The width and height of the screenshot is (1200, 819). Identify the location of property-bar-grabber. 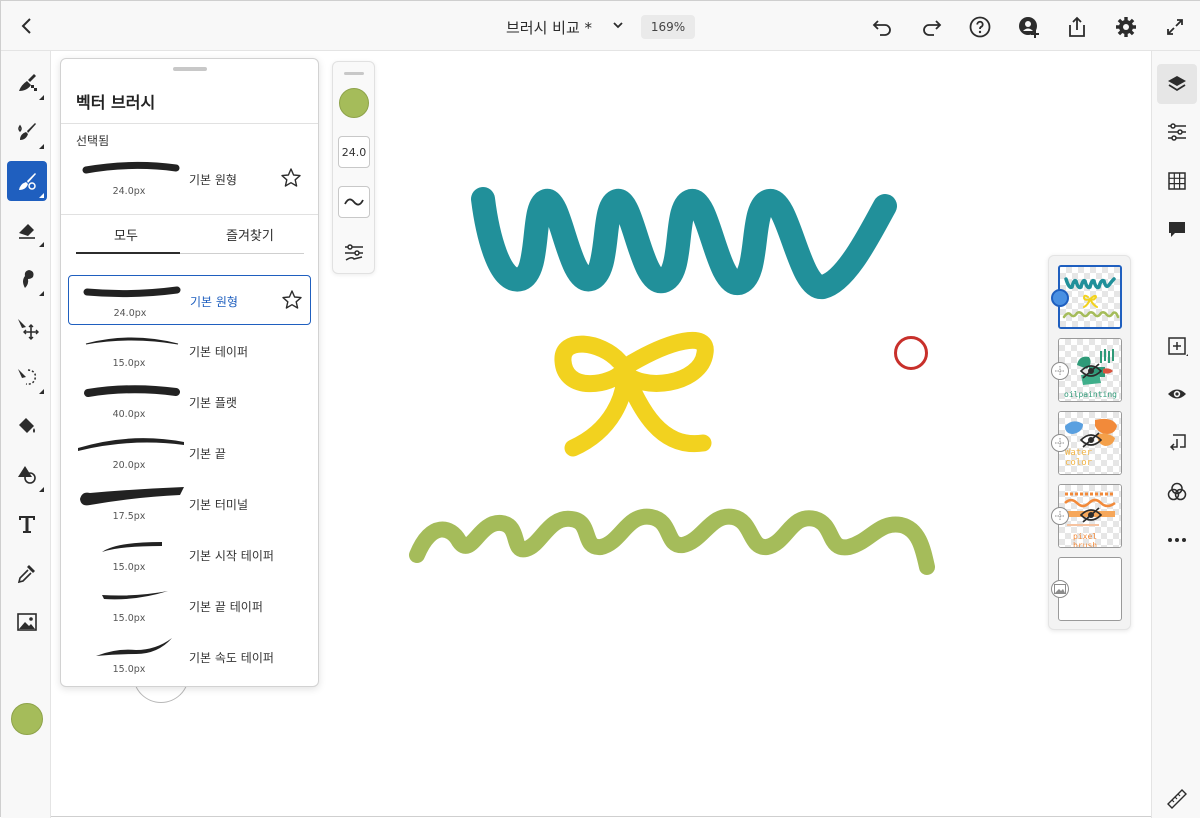
(354, 73).